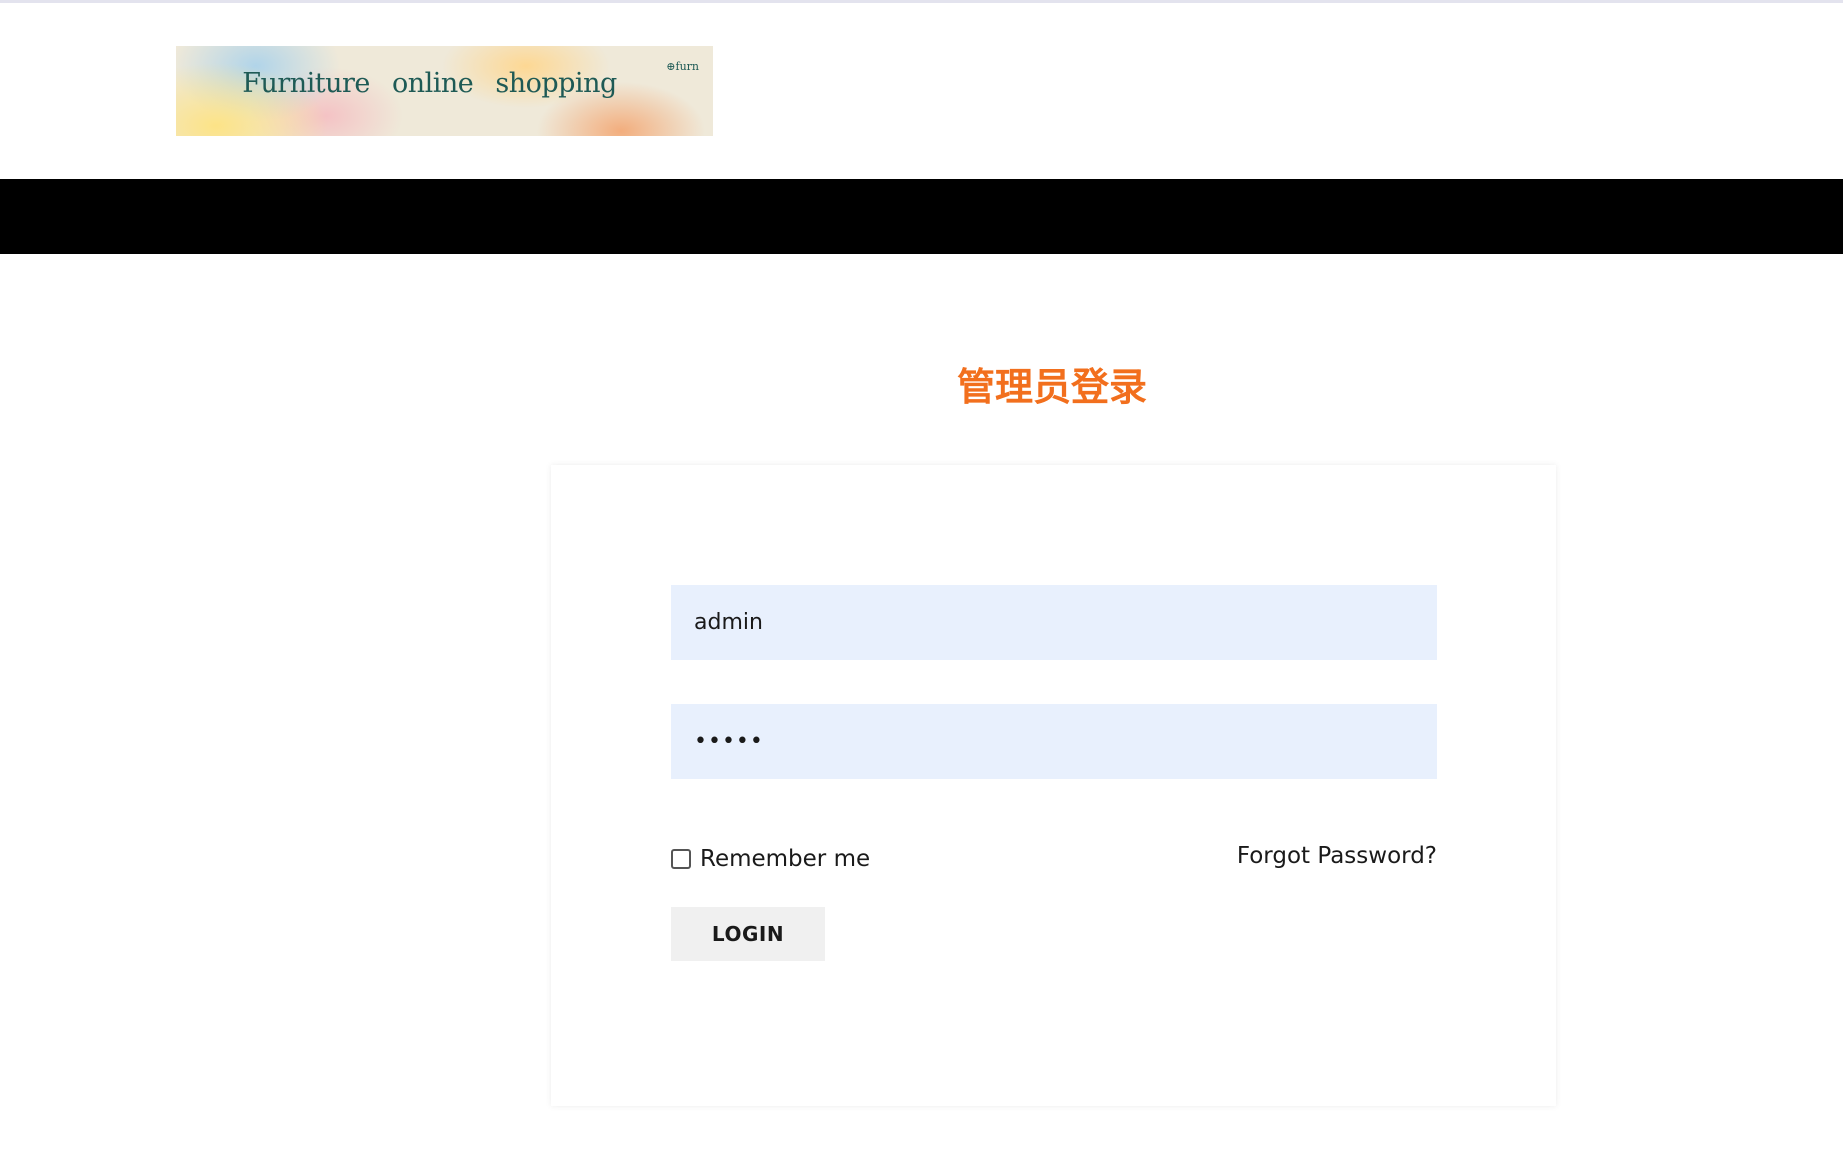 This screenshot has width=1843, height=1162. I want to click on login-button: LOGIN, so click(748, 934).